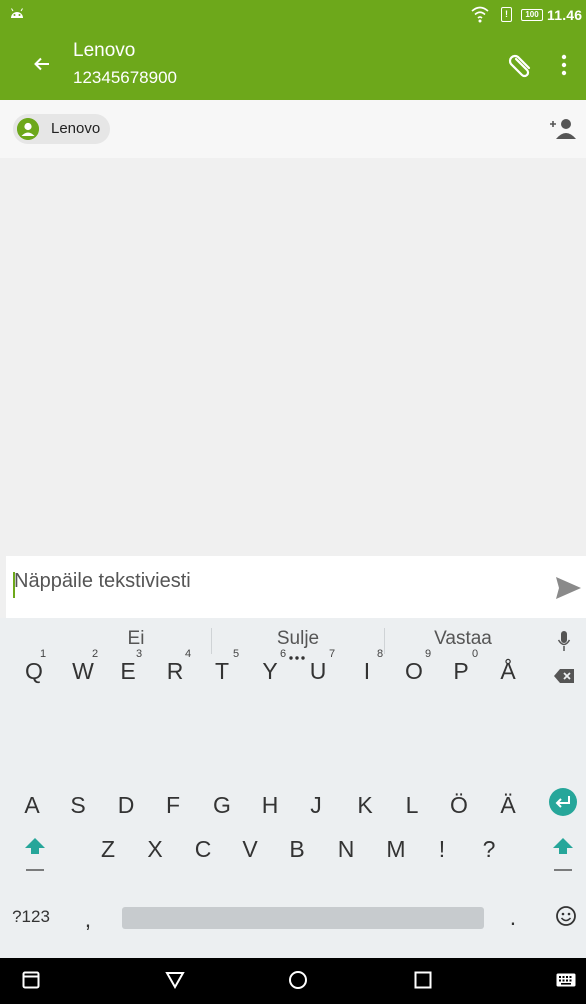  What do you see at coordinates (365, 805) in the screenshot?
I see `key-k: K` at bounding box center [365, 805].